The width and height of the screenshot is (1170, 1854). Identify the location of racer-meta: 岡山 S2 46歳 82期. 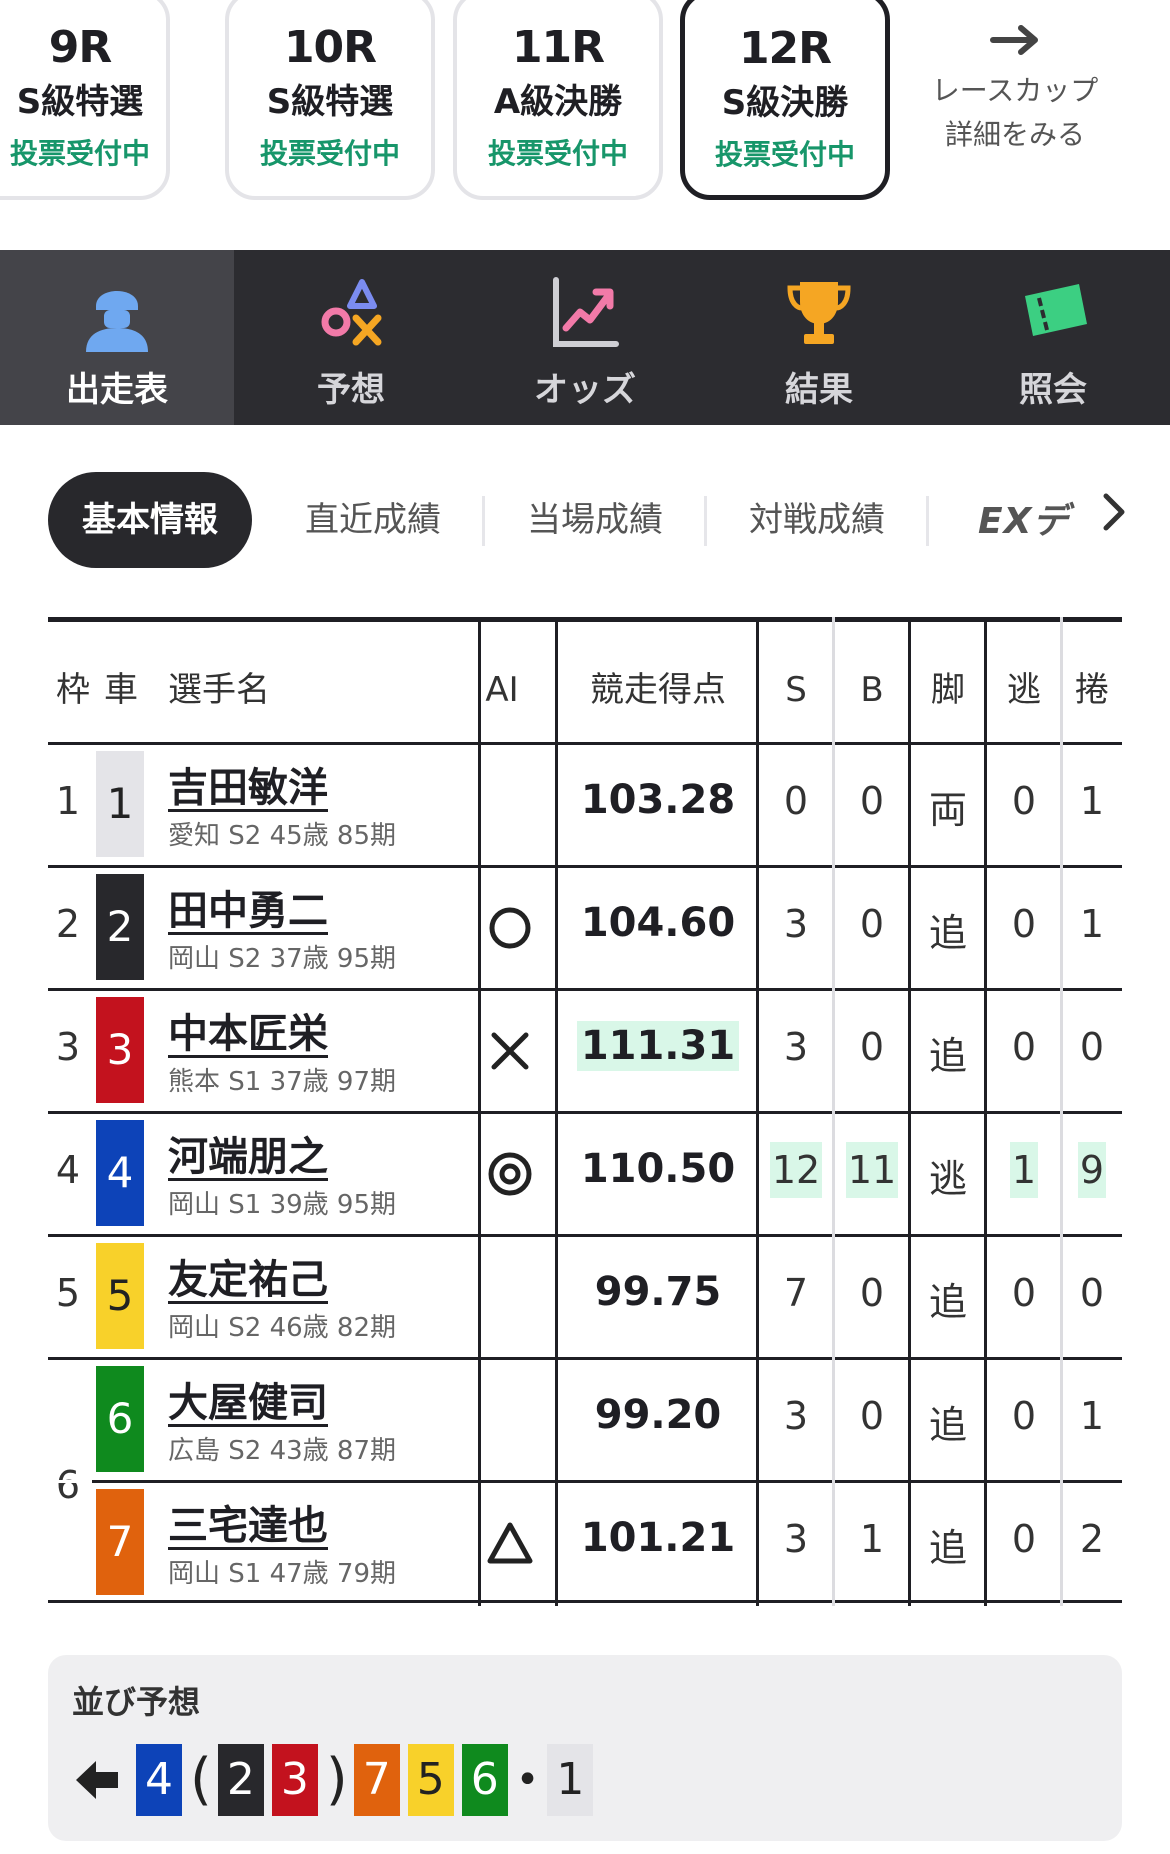
(282, 1328).